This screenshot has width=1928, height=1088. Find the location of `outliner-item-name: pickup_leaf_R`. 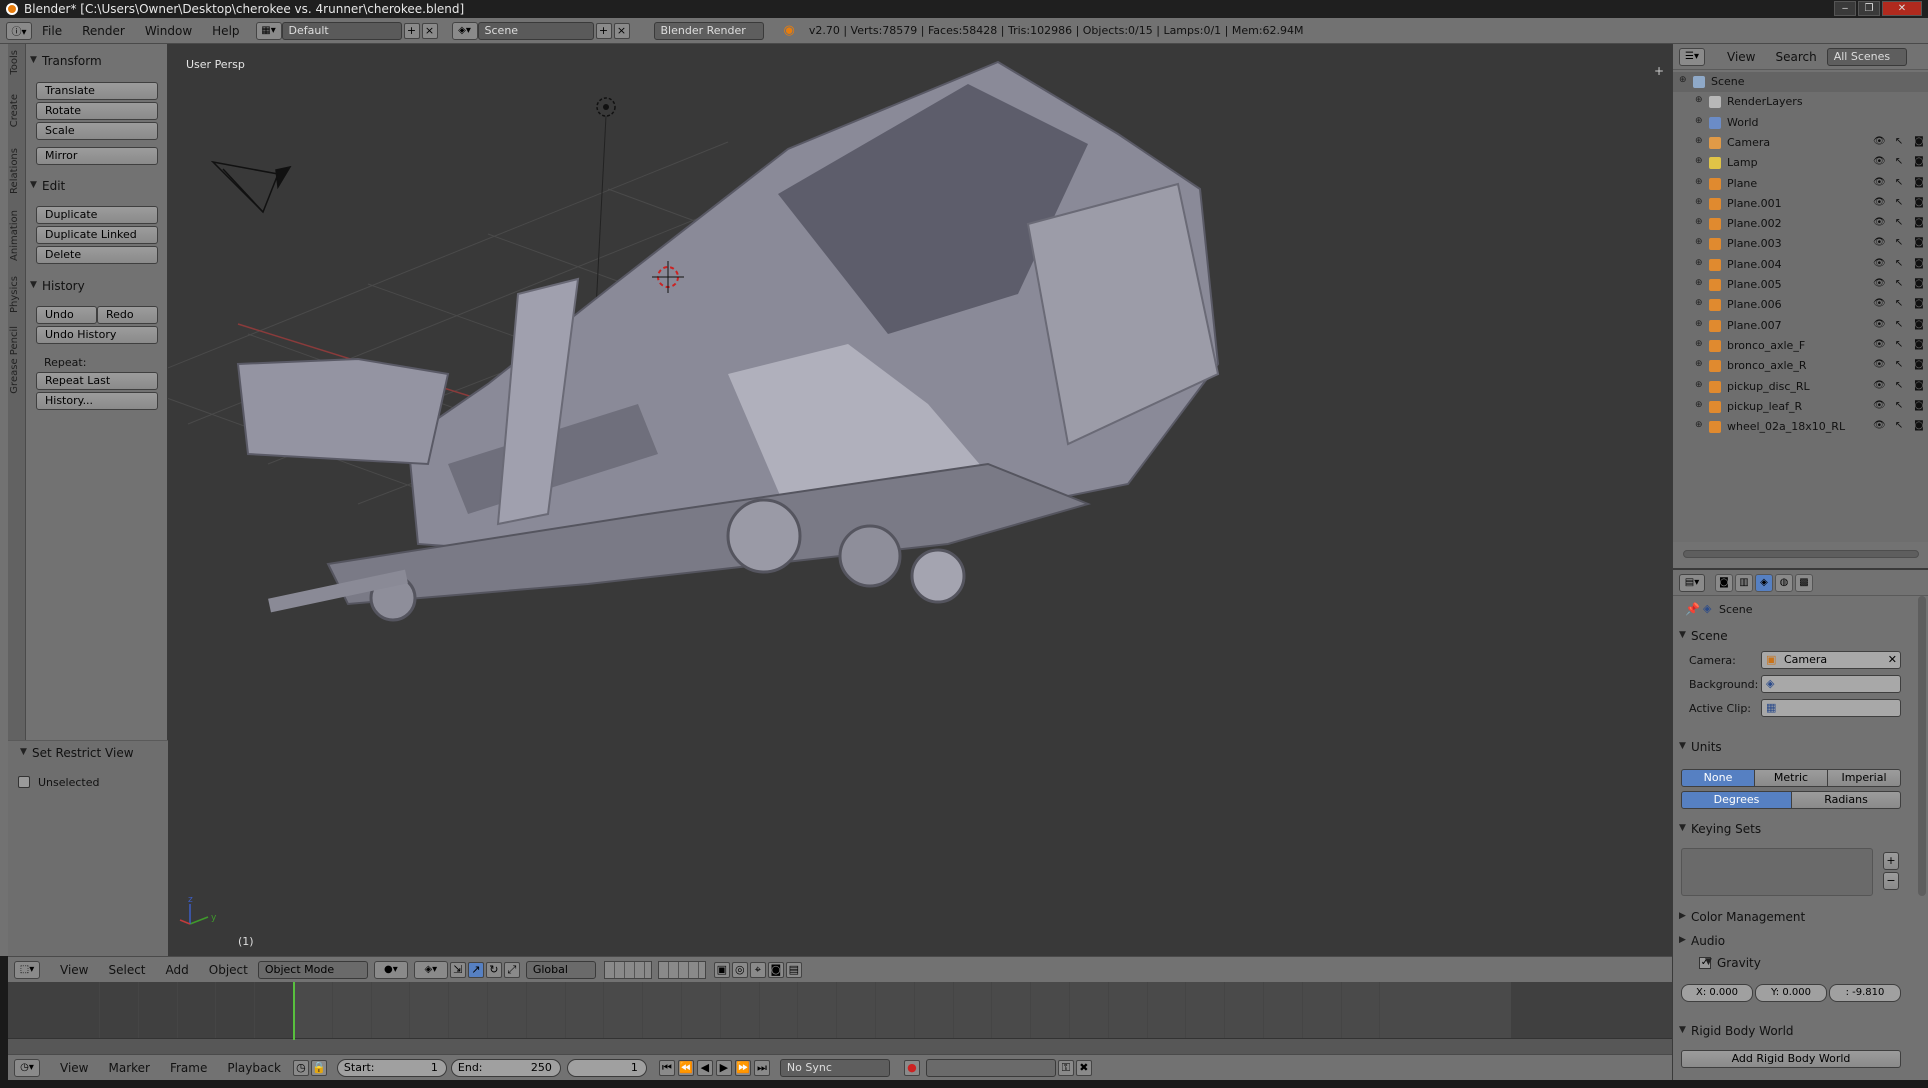

outliner-item-name: pickup_leaf_R is located at coordinates (1764, 406).